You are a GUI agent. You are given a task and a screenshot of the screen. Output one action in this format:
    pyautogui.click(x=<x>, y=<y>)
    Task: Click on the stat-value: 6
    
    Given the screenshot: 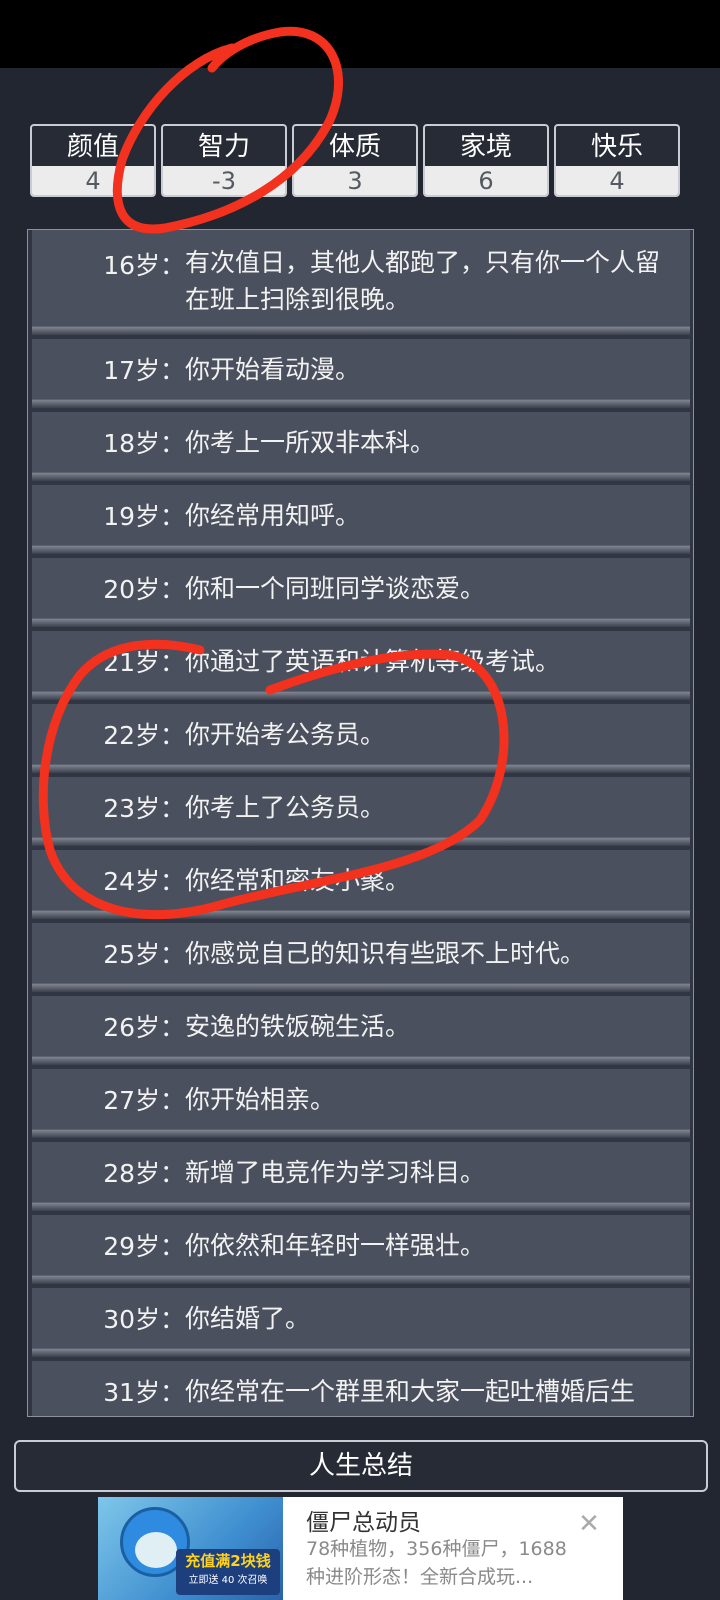 What is the action you would take?
    pyautogui.click(x=486, y=180)
    